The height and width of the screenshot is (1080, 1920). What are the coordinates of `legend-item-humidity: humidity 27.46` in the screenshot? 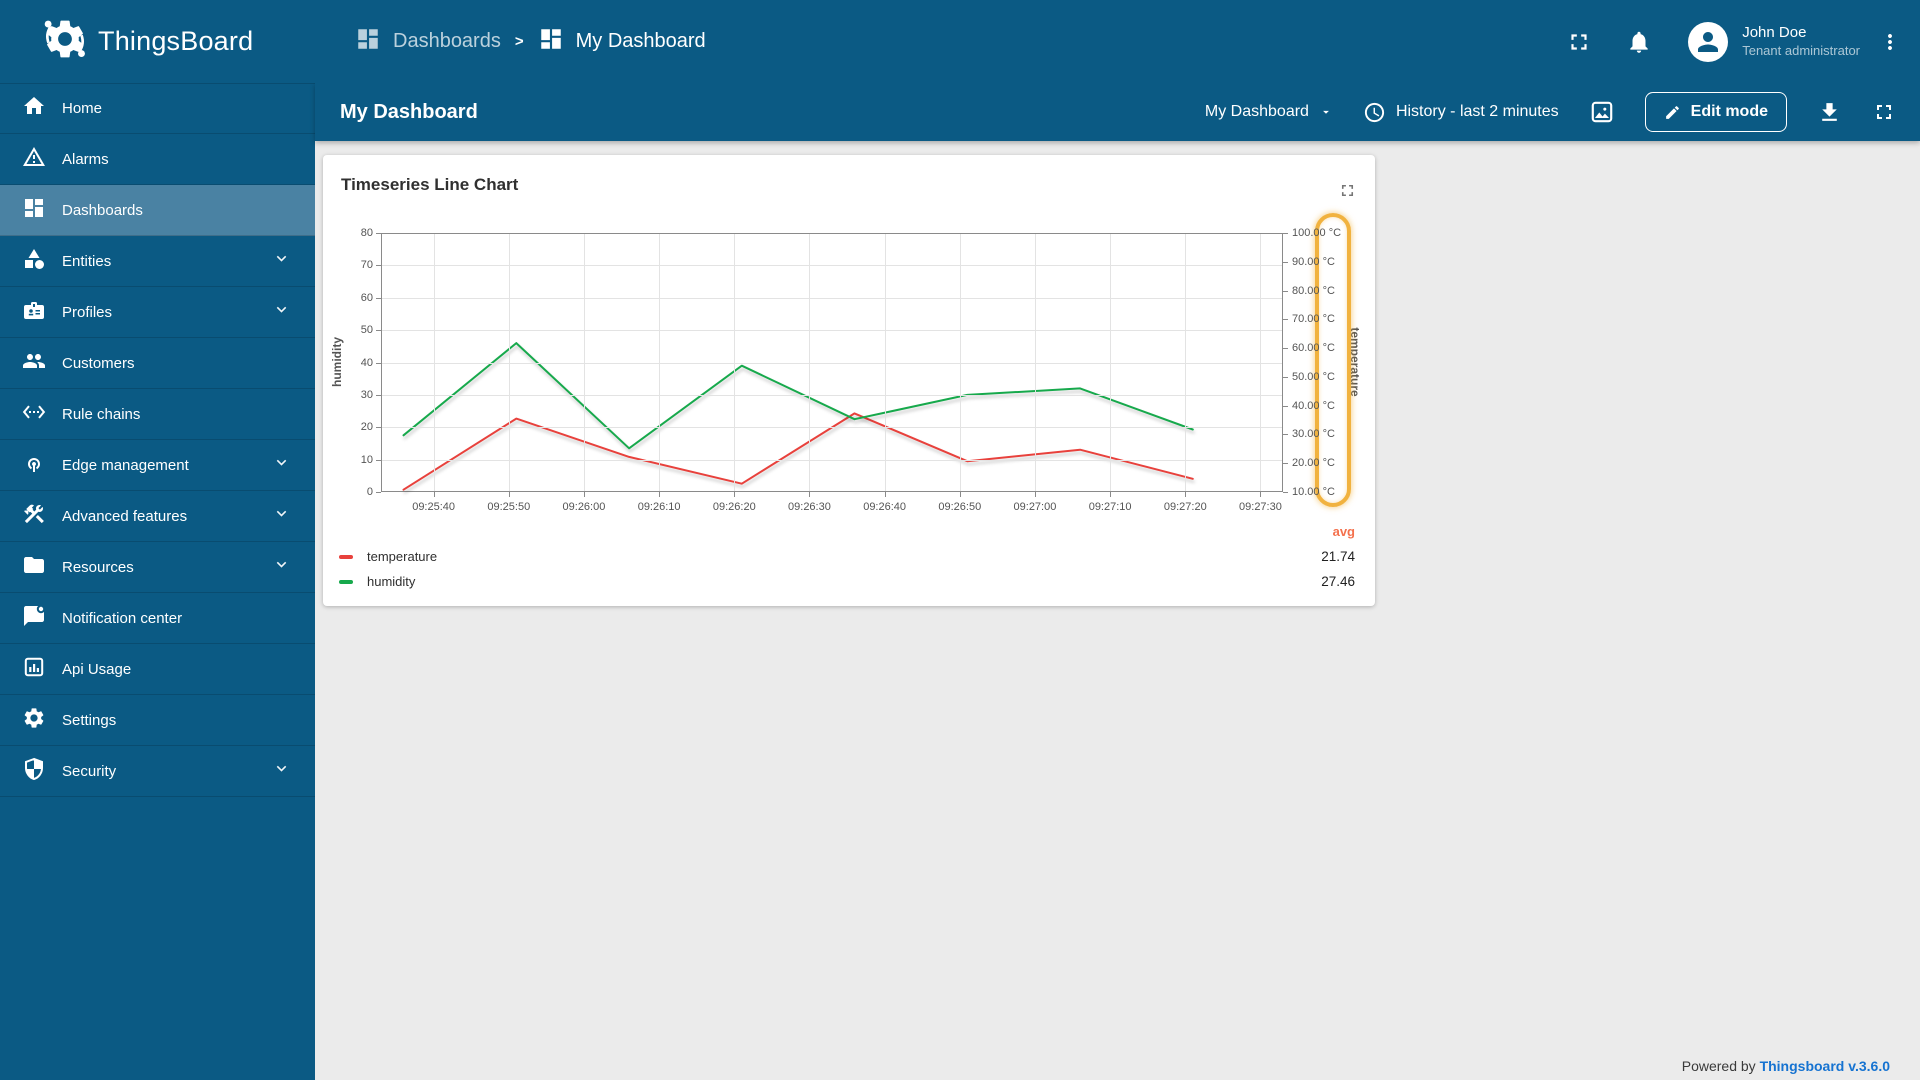 It's located at (847, 581).